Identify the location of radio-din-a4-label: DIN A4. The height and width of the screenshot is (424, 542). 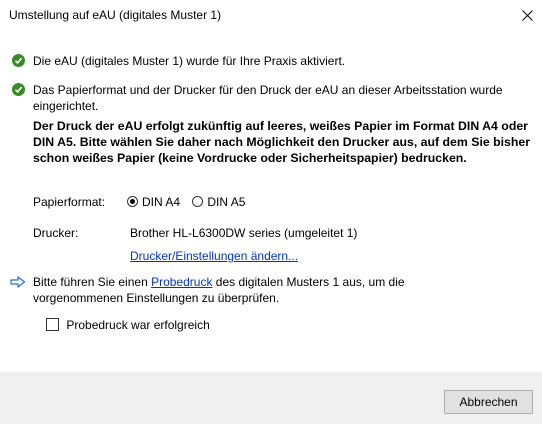
(161, 202).